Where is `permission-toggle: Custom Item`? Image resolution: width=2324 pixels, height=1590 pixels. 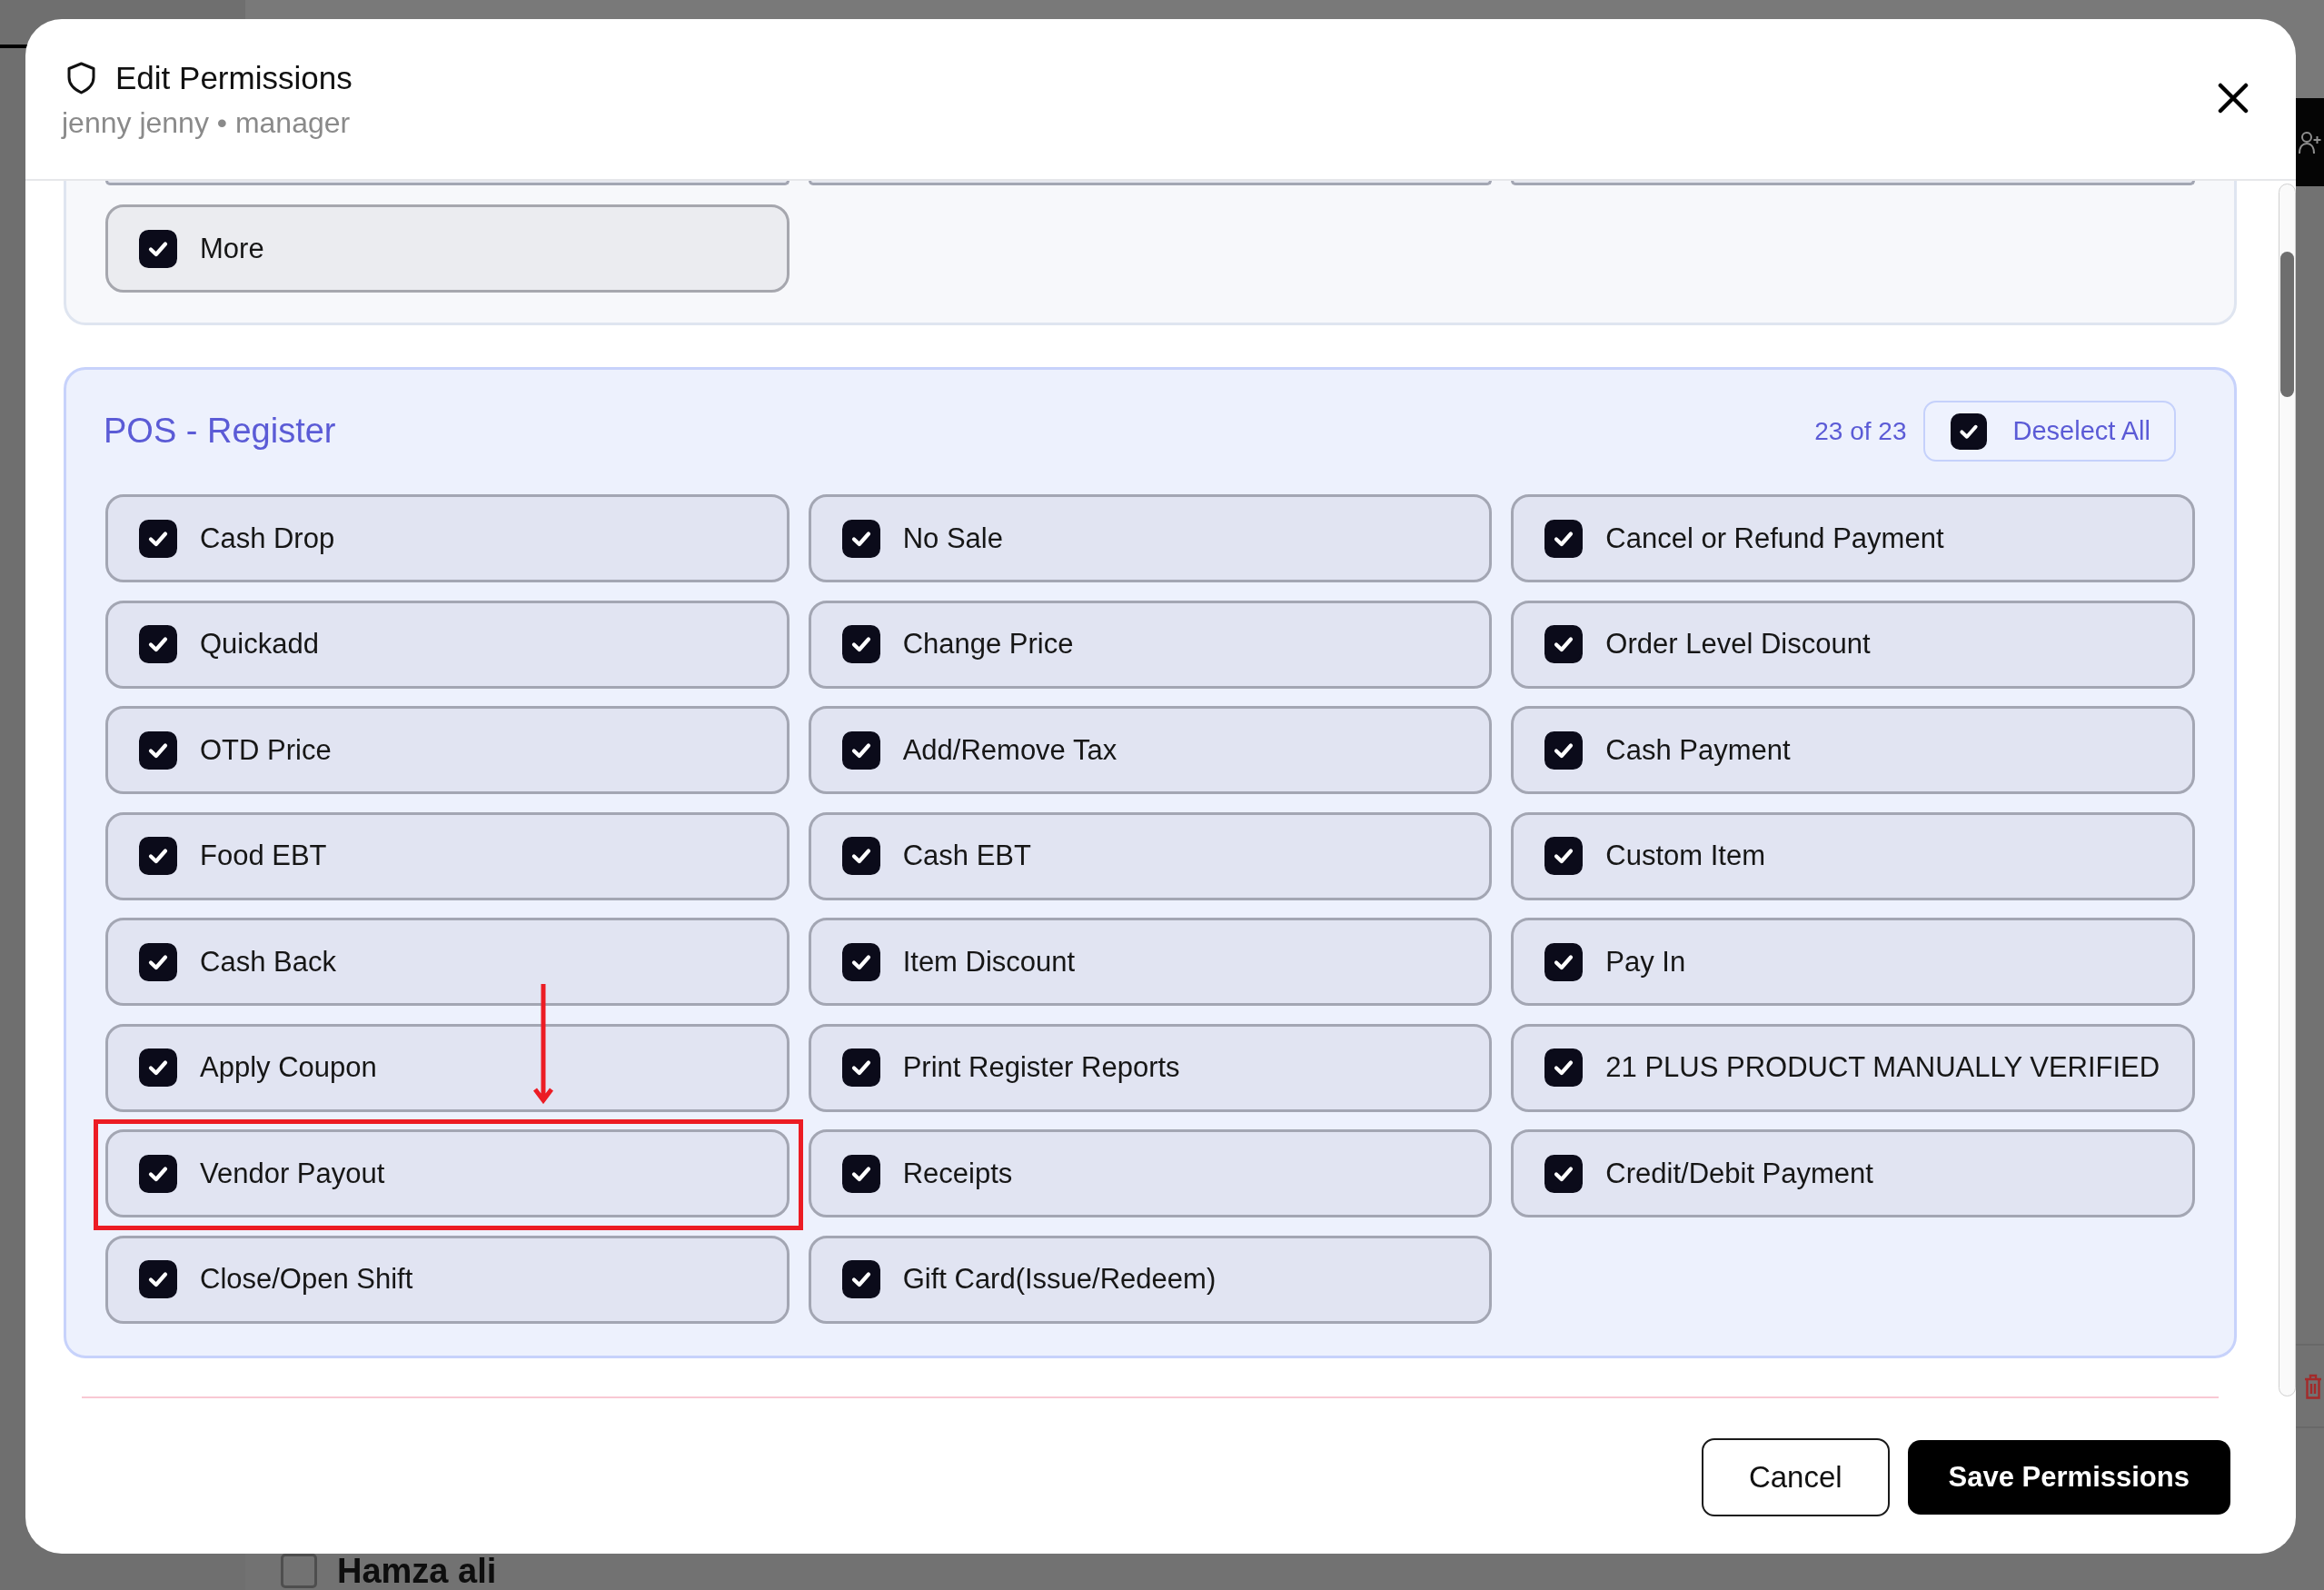 permission-toggle: Custom Item is located at coordinates (1853, 855).